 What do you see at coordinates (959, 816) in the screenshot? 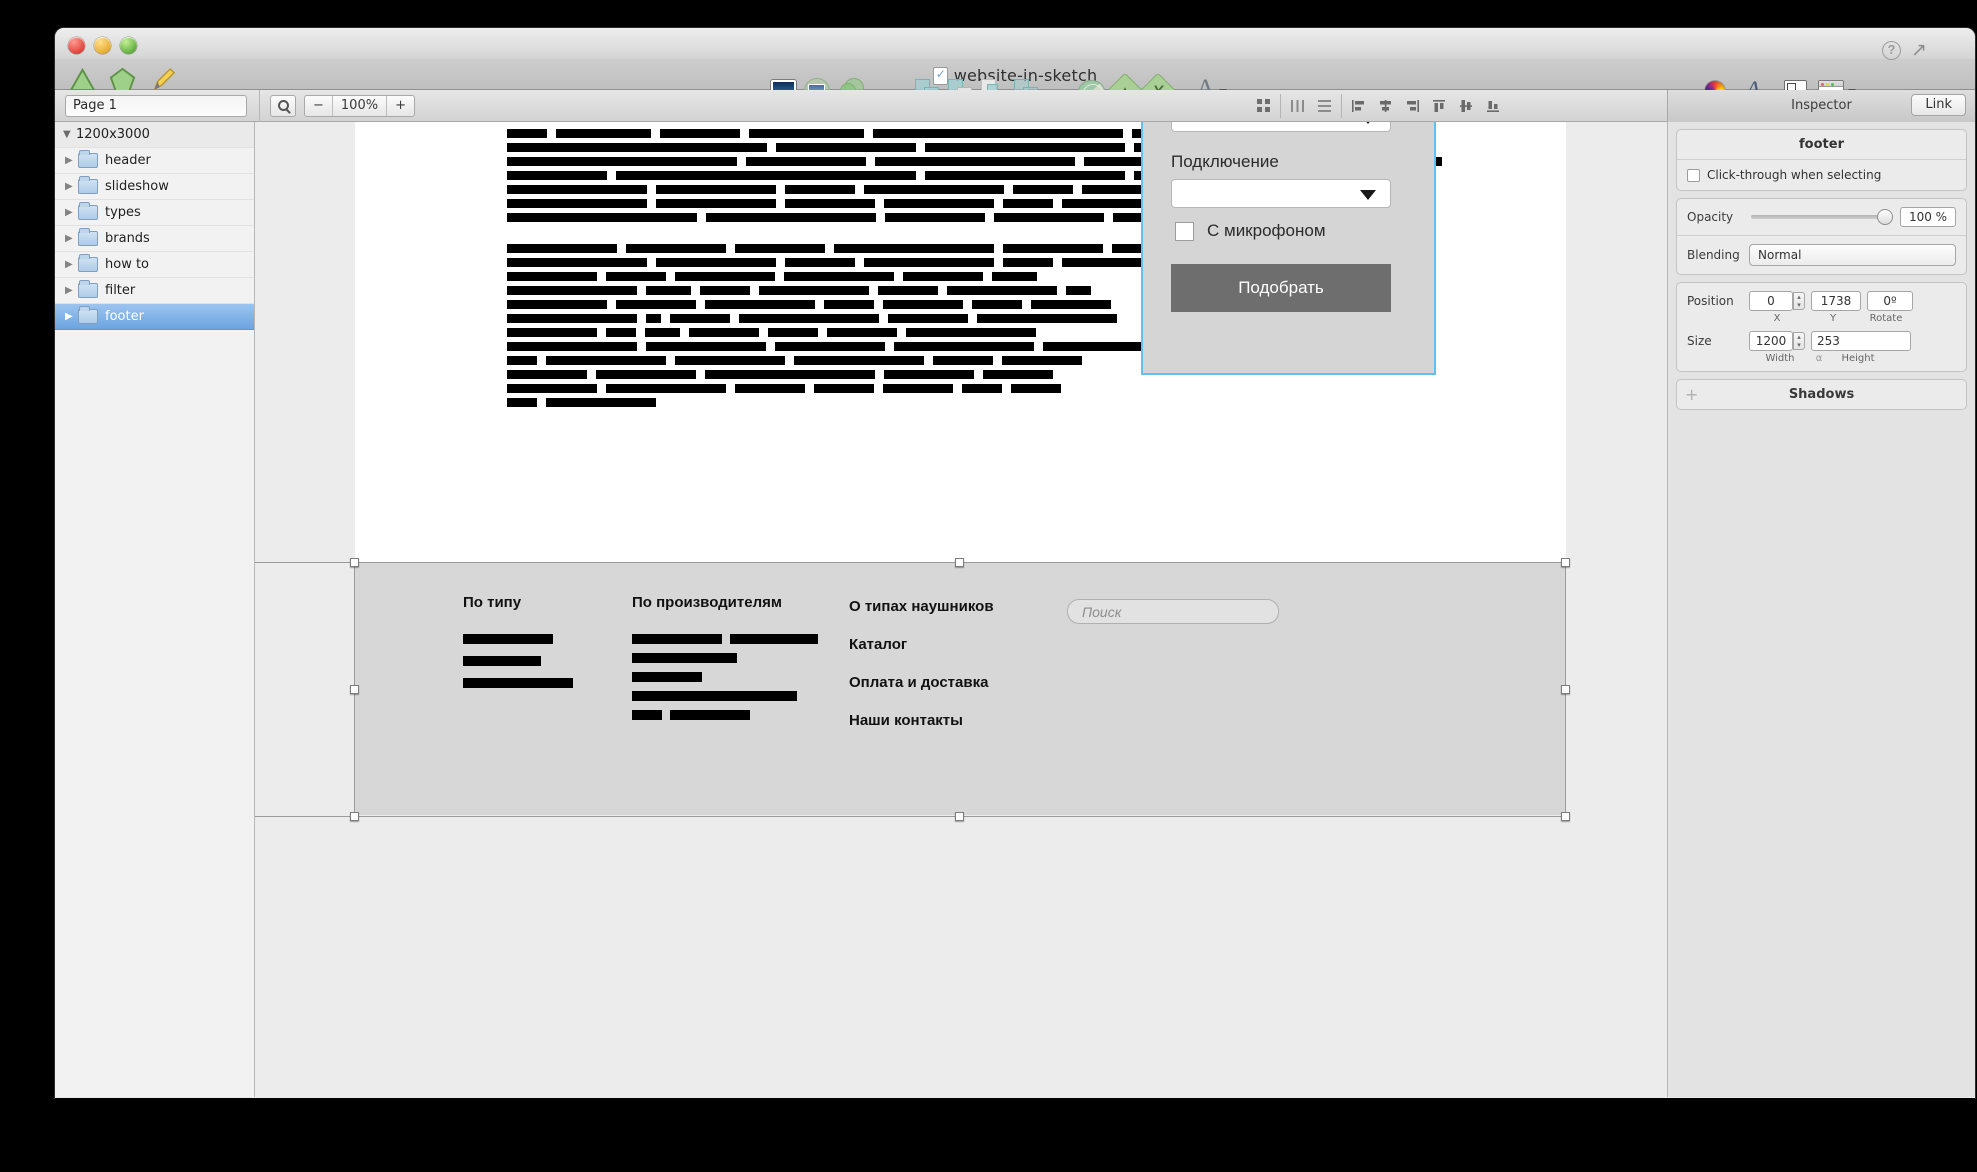
I see `selection-handle-bottom-center` at bounding box center [959, 816].